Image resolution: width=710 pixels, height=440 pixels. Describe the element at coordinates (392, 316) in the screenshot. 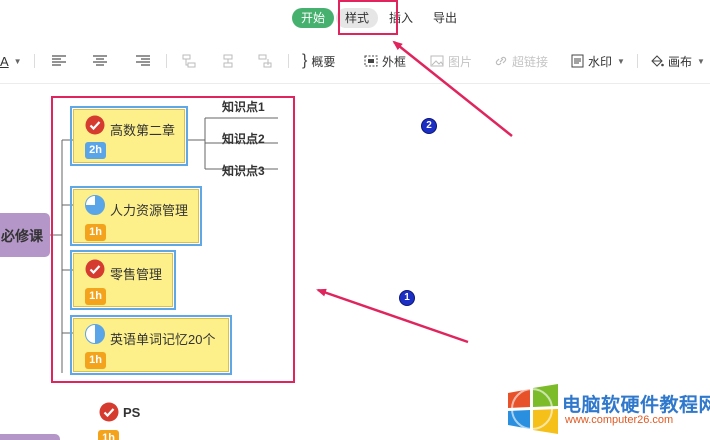

I see `arrow-to-nodes` at that location.